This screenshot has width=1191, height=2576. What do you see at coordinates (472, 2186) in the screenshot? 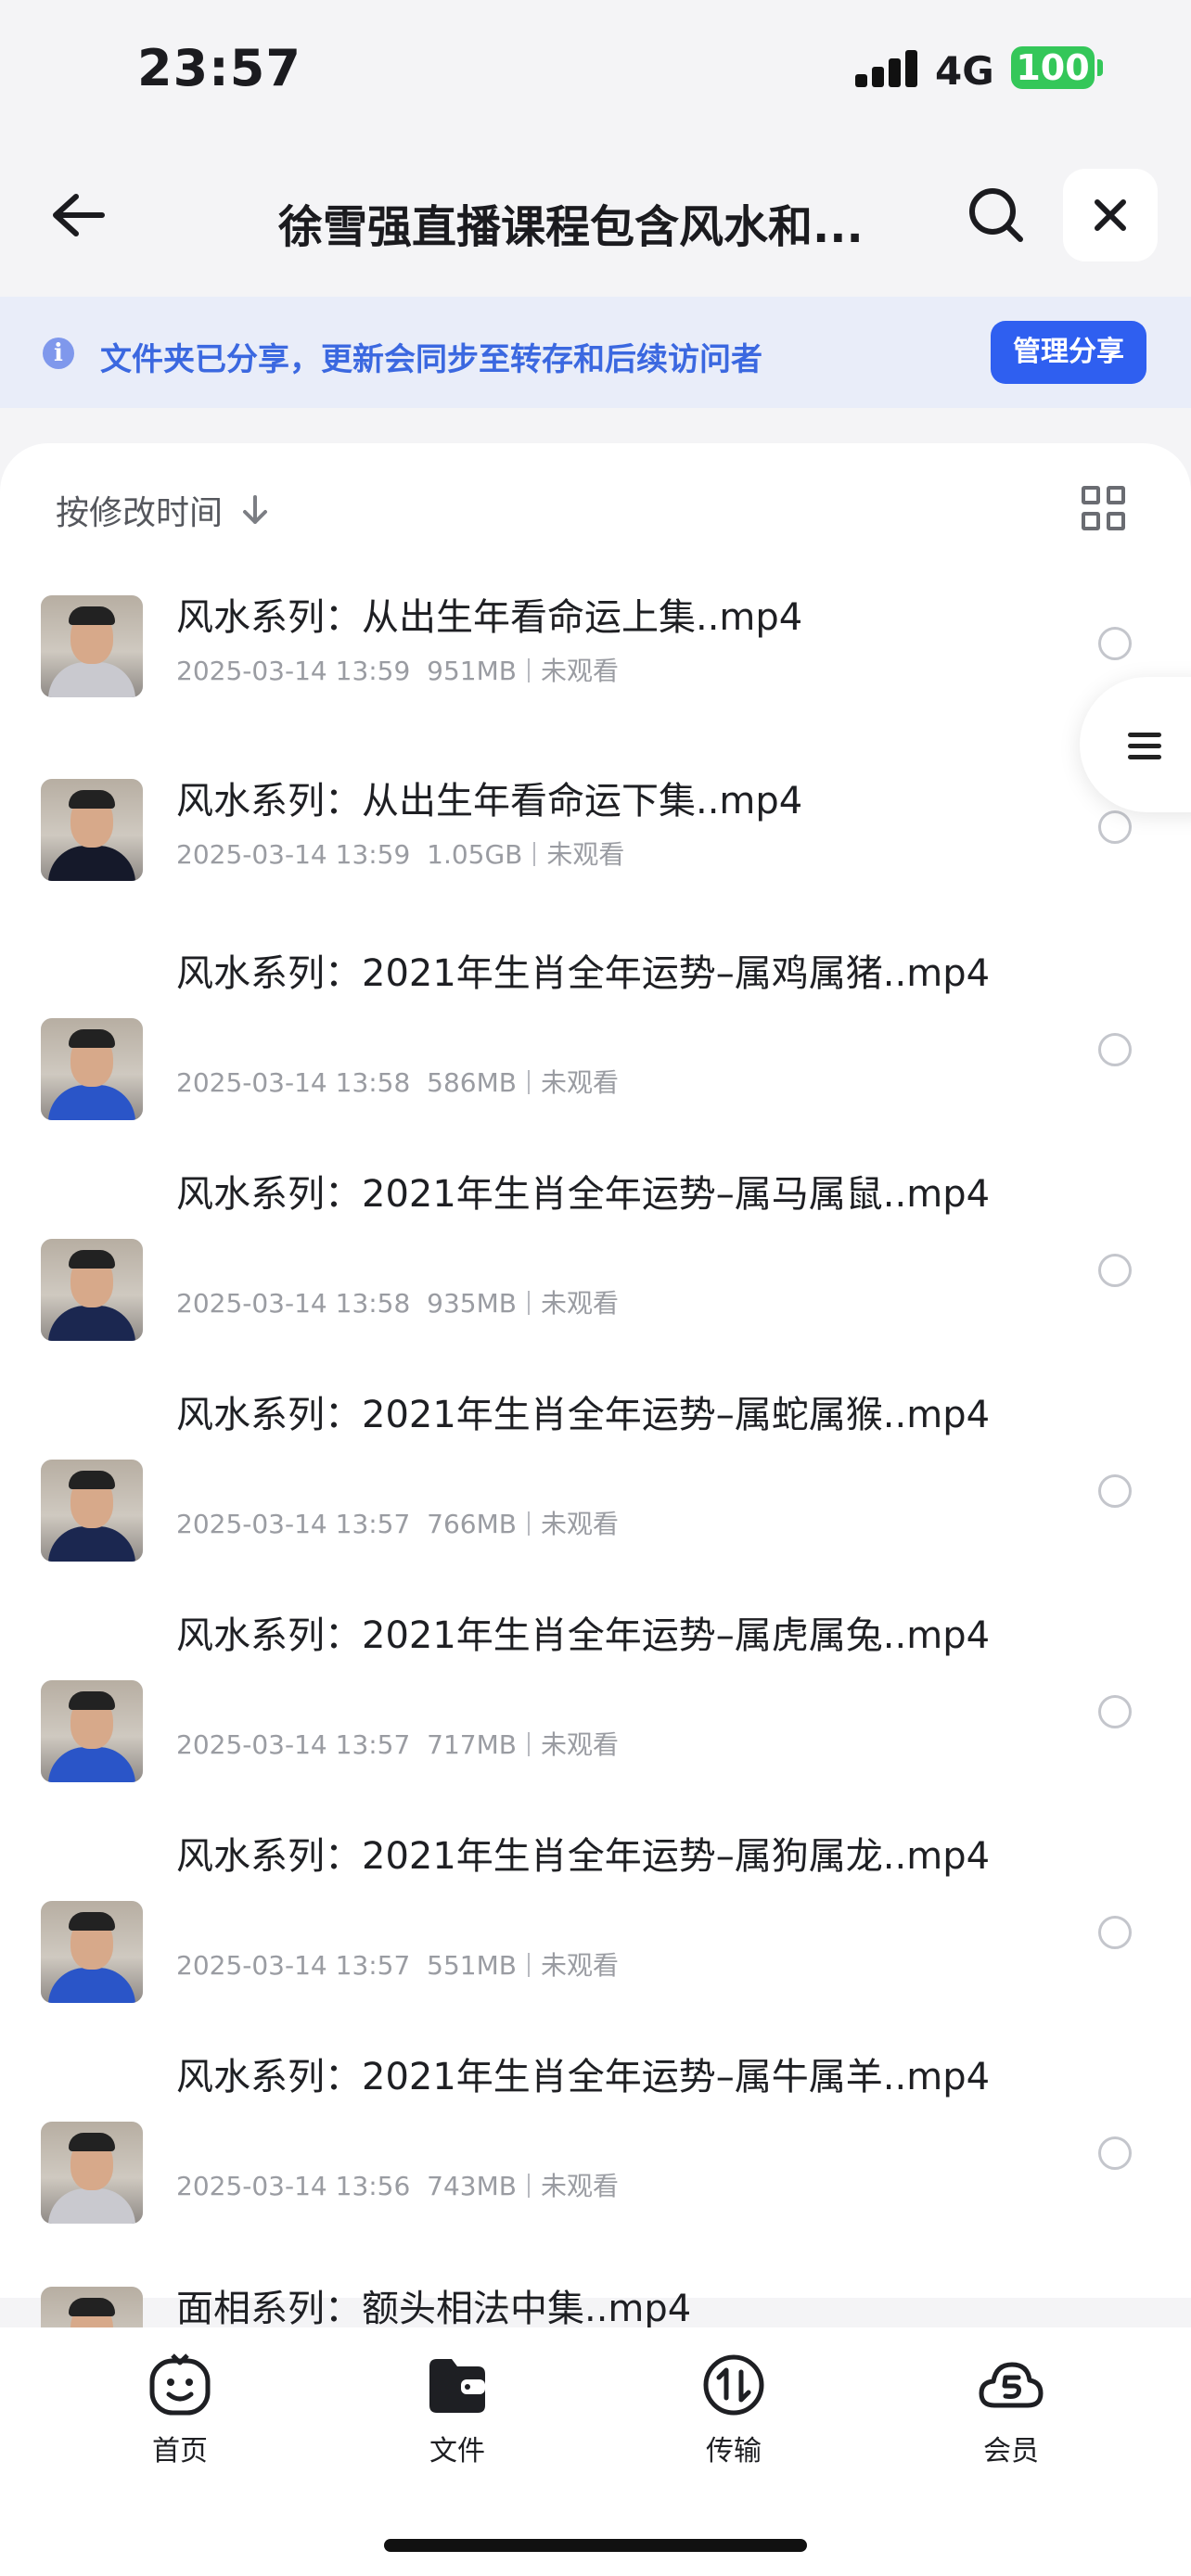
I see `file-size: 743MB` at bounding box center [472, 2186].